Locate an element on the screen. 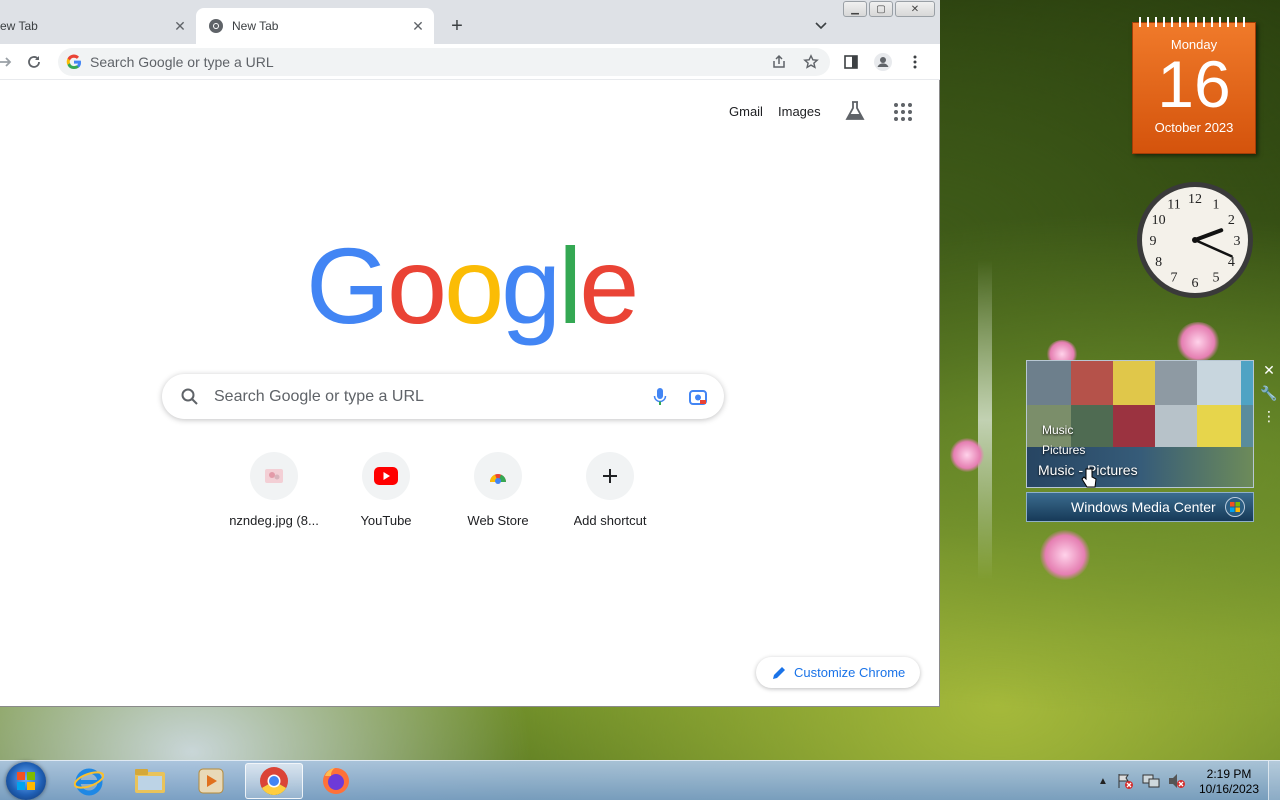  shortcut-tile: YouTube is located at coordinates (386, 490).